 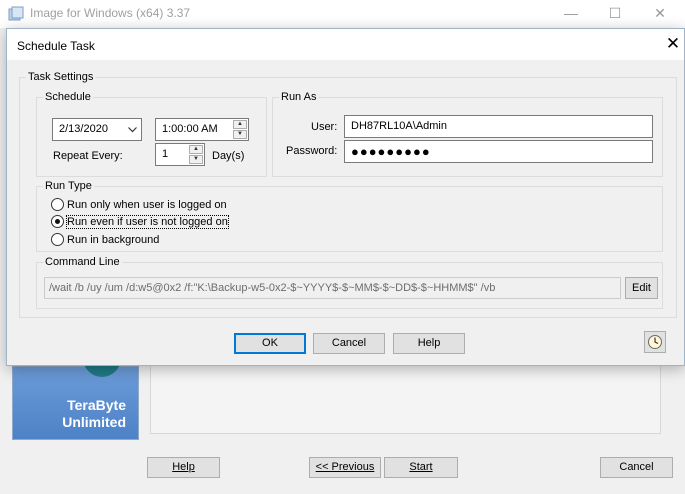 I want to click on schedule-history-button, so click(x=655, y=342).